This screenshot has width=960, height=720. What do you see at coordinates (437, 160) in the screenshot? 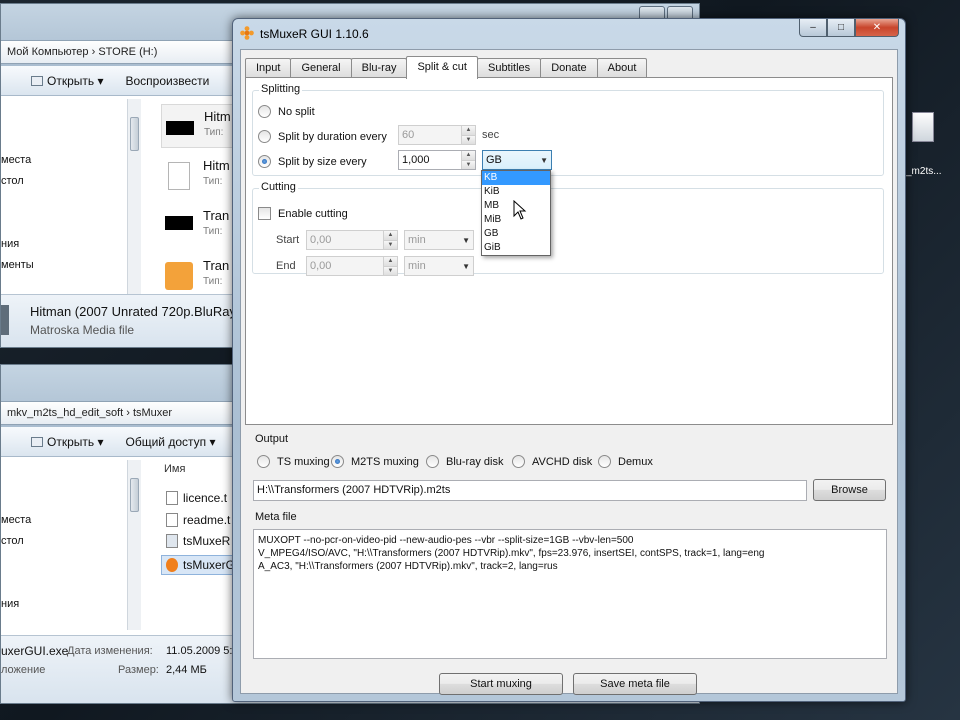
I see `size-spinbox: 1,000 ▲ ▼` at bounding box center [437, 160].